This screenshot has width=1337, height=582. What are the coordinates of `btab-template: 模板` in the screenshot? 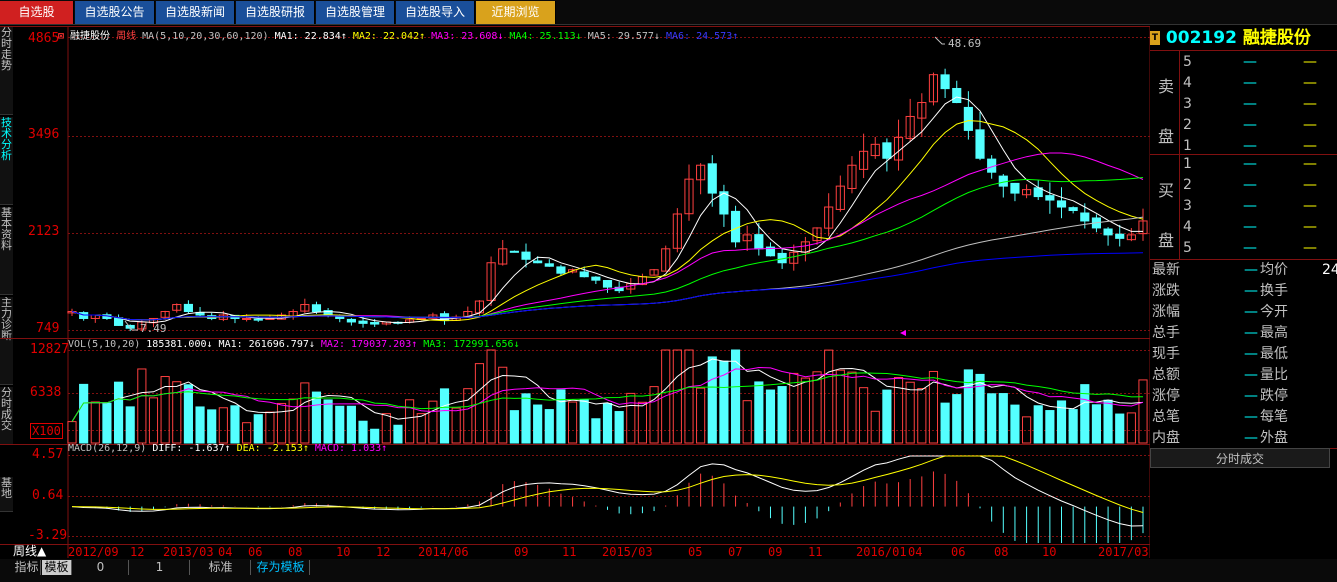 It's located at (57, 567).